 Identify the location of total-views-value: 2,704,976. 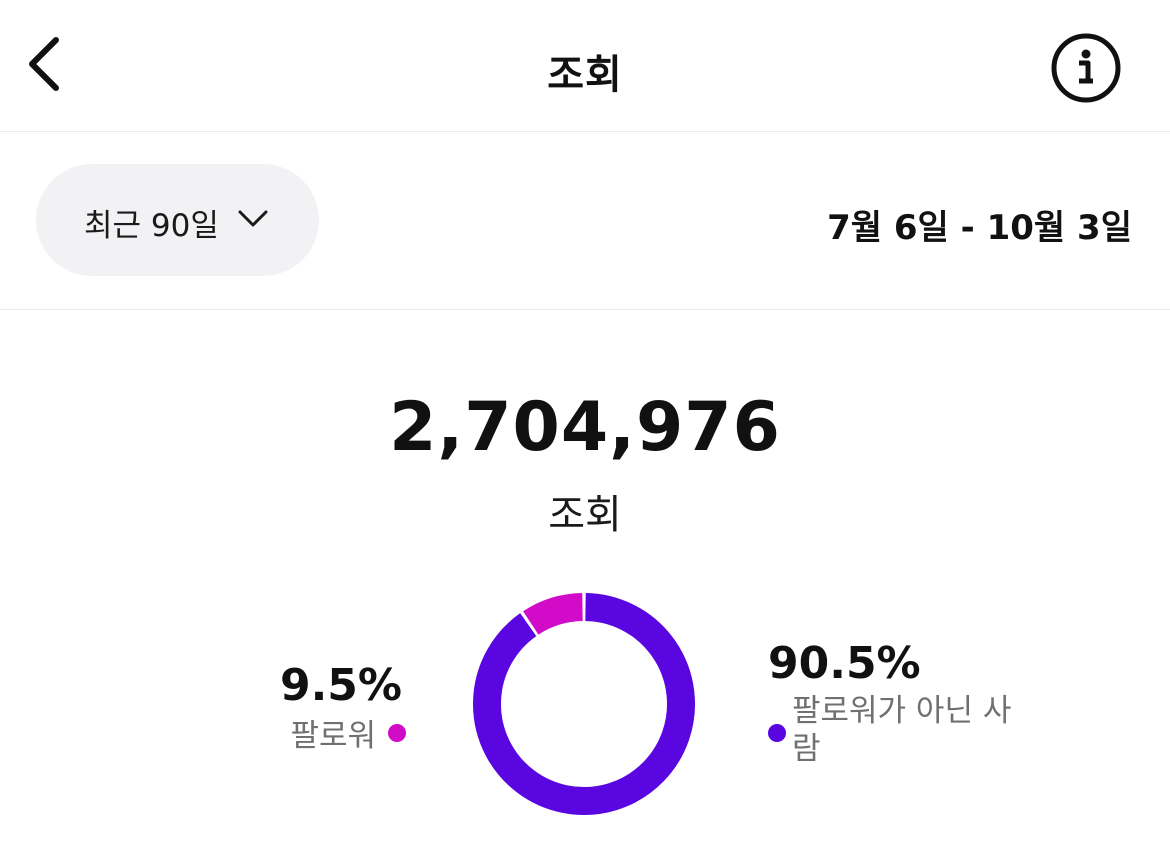
(585, 427).